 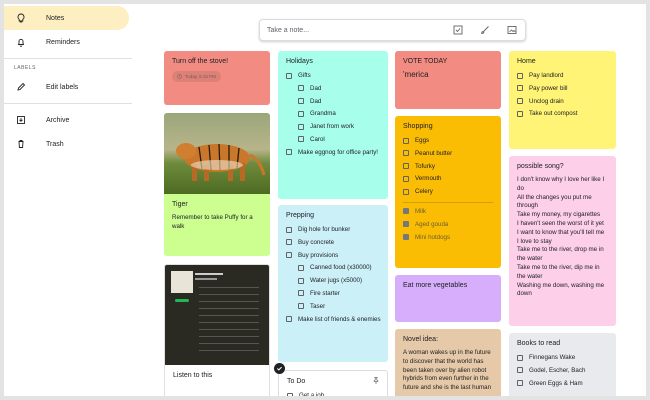 What do you see at coordinates (66, 87) in the screenshot?
I see `sidebar-item-edit-labels: Edit labels` at bounding box center [66, 87].